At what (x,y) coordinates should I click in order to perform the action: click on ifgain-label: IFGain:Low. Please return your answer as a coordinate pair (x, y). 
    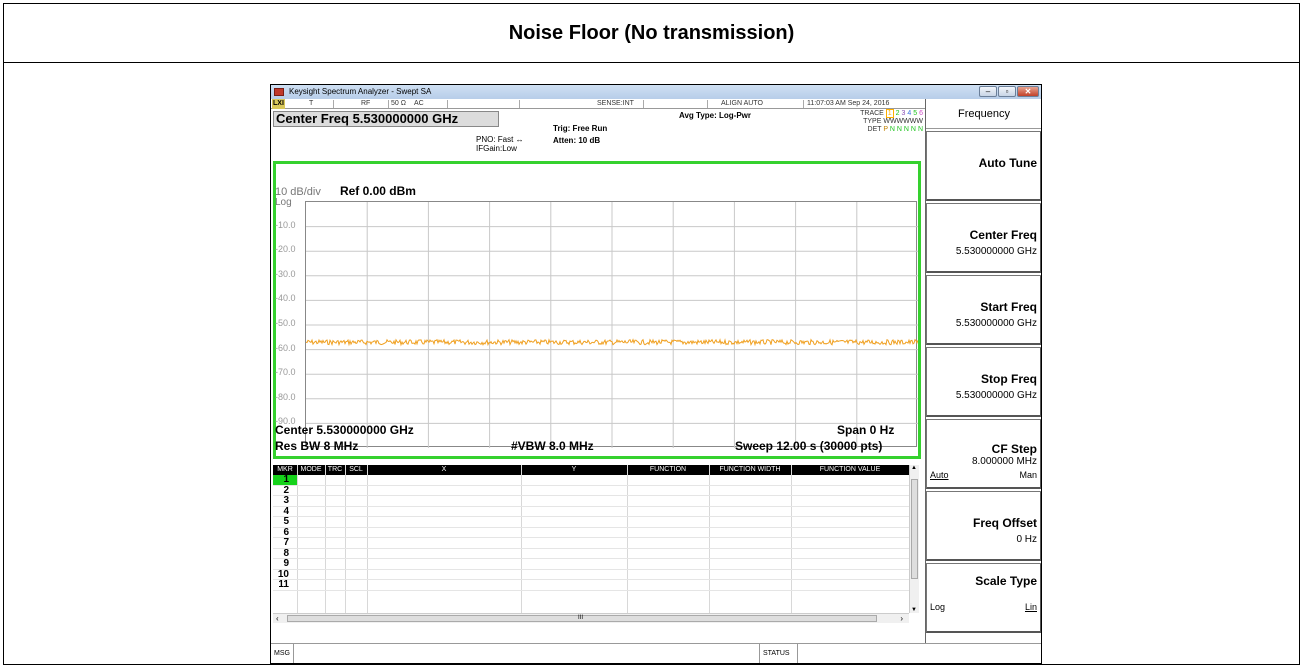
    Looking at the image, I should click on (496, 148).